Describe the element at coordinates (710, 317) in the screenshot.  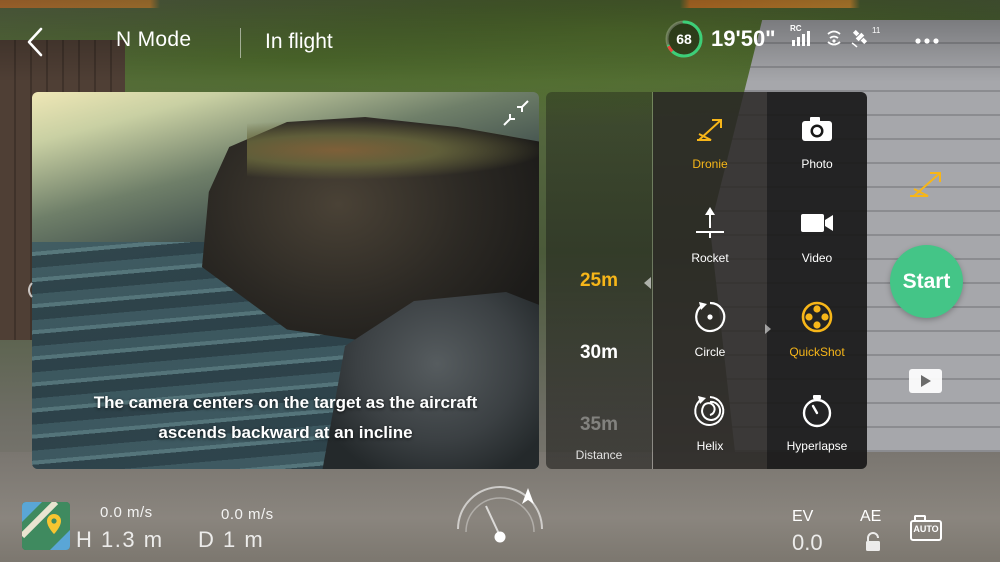
I see `circle-icon` at that location.